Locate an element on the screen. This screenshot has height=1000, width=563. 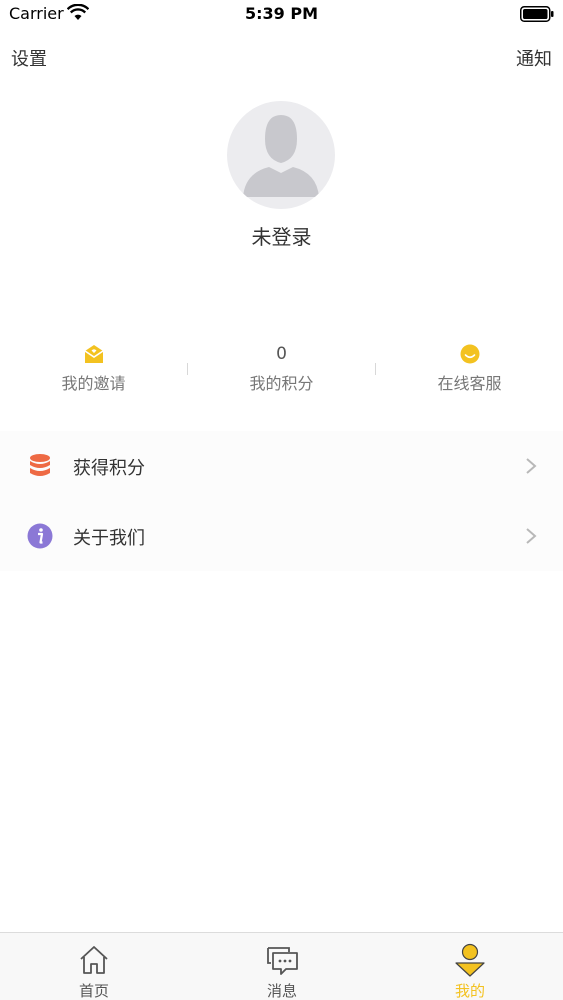
stat-my-points: 0 我的积分 is located at coordinates (281, 370).